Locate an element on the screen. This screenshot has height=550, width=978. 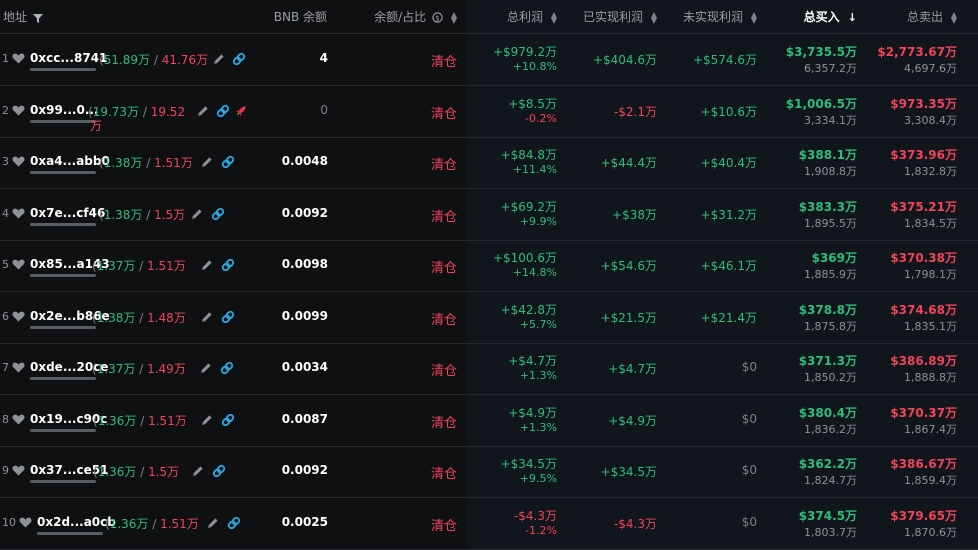
col-total-profit: 总利润 ▲ ▼ is located at coordinates (532, 16).